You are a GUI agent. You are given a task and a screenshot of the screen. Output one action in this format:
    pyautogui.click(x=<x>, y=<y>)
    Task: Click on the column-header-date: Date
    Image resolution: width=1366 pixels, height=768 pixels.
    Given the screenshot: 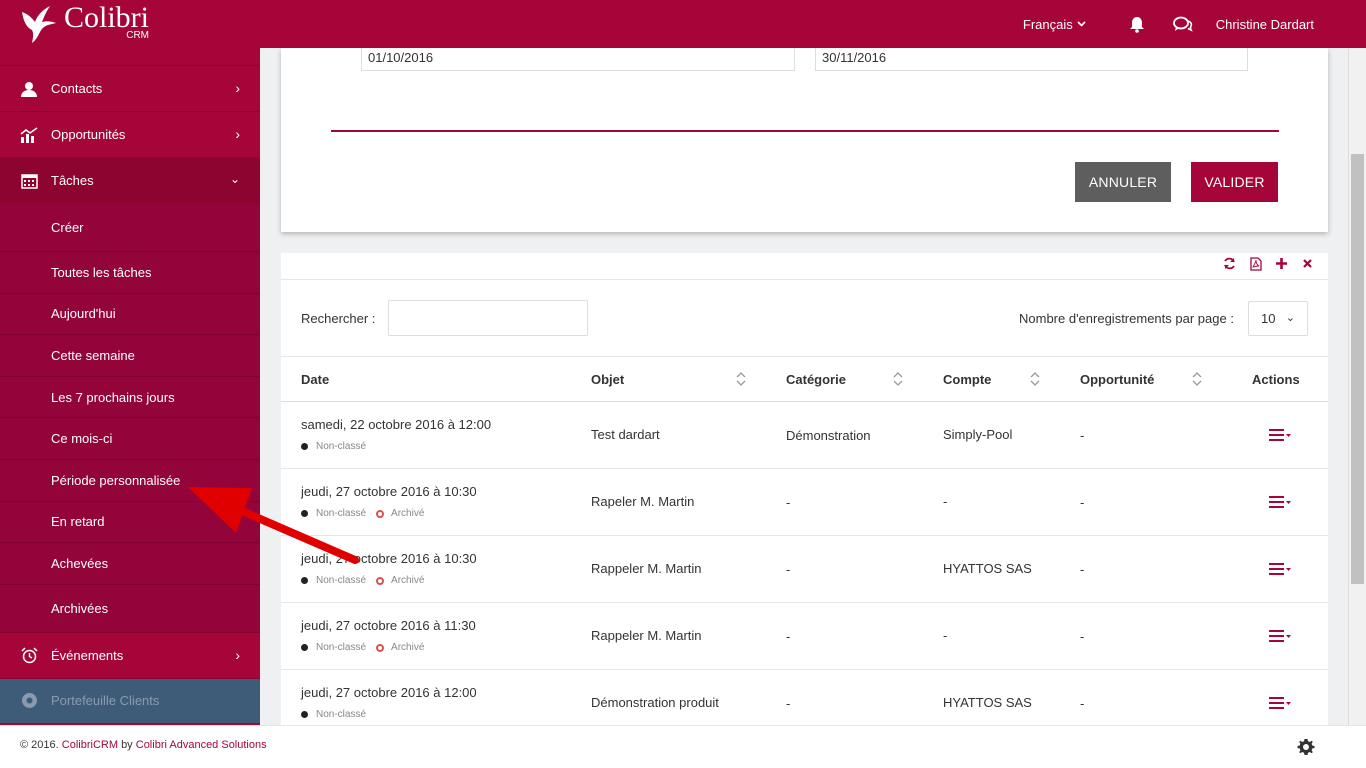 What is the action you would take?
    pyautogui.click(x=315, y=379)
    